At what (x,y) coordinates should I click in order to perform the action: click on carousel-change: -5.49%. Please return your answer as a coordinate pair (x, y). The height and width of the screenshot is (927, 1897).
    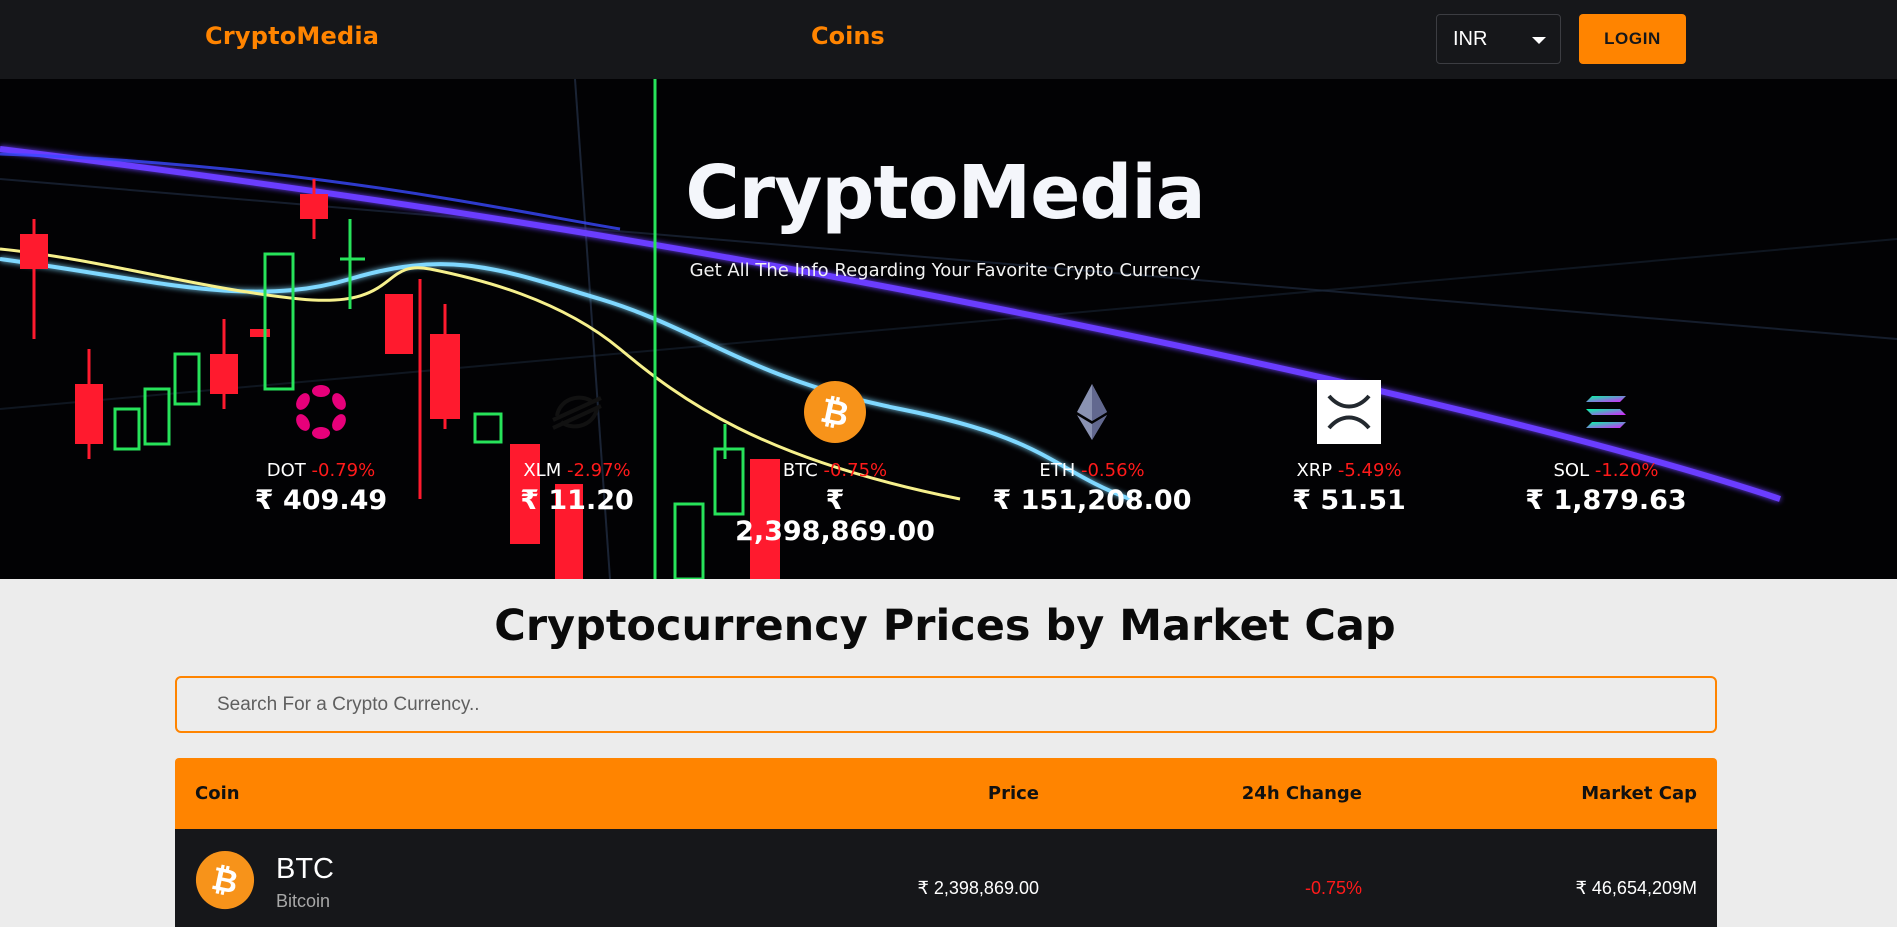
    Looking at the image, I should click on (1369, 470).